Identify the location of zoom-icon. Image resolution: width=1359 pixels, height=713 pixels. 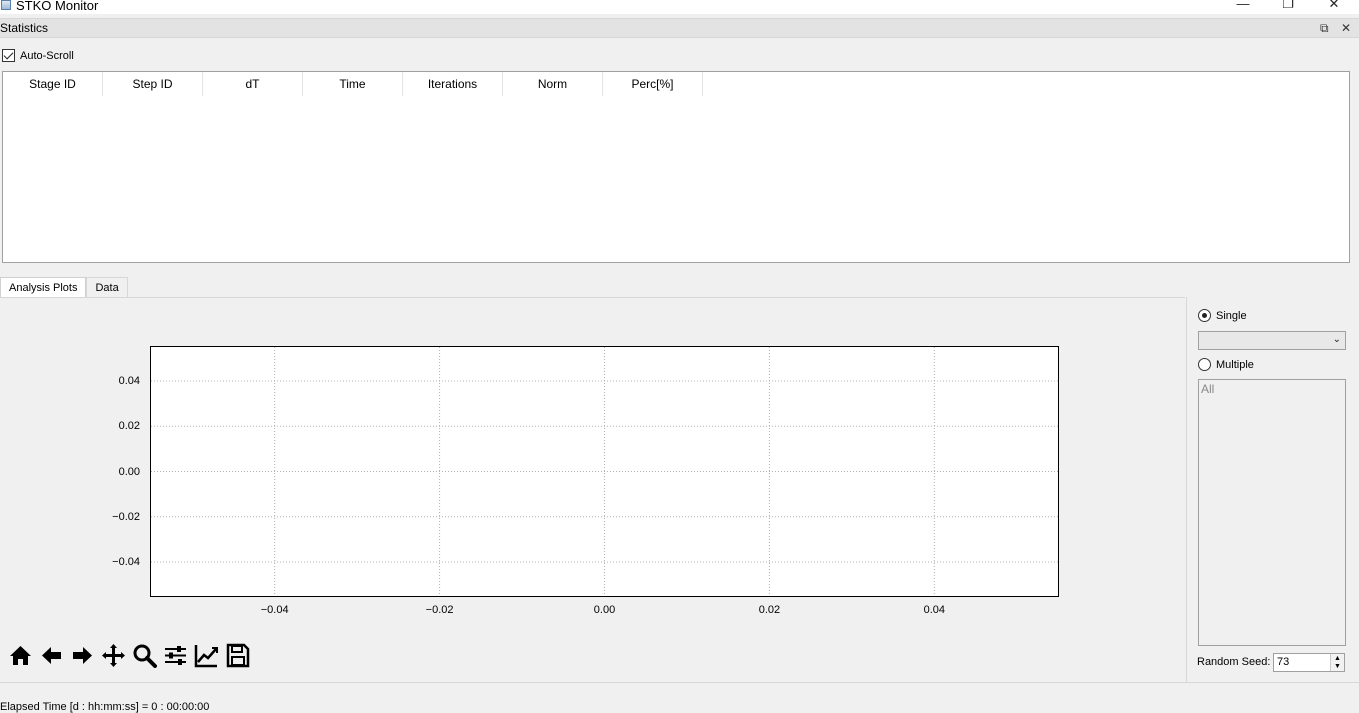
(144, 655).